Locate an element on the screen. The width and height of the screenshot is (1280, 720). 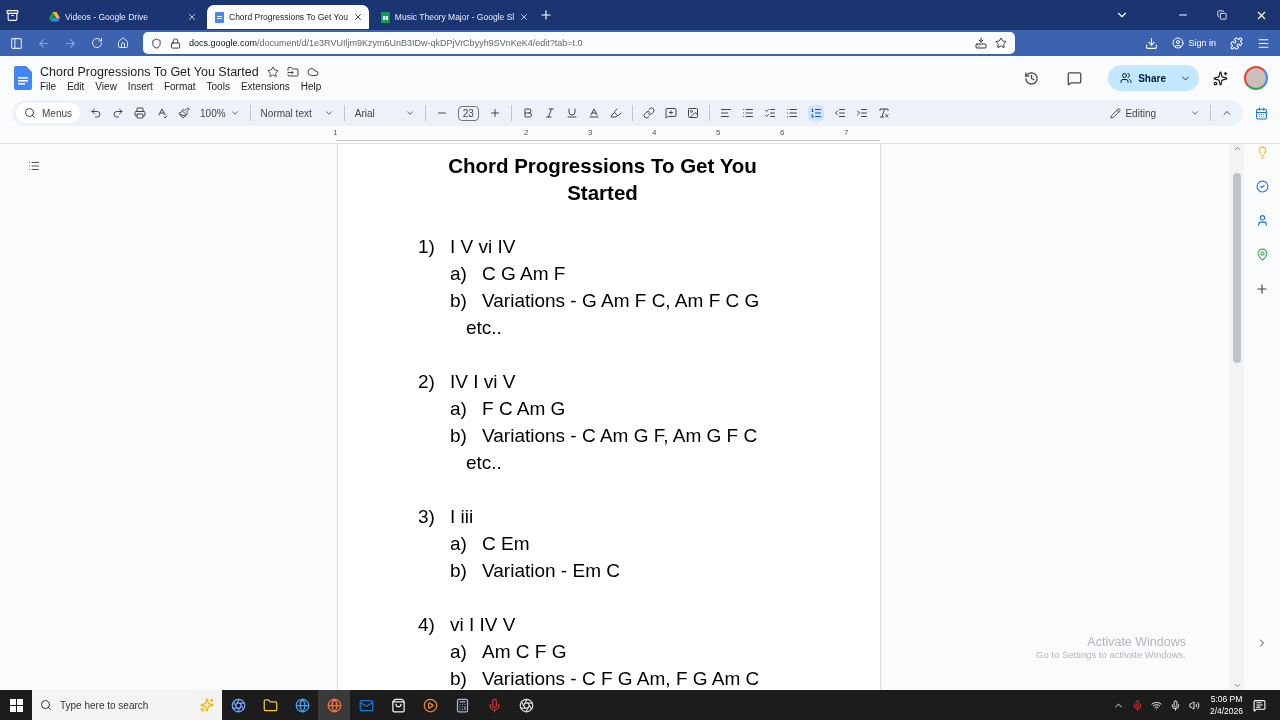
zoom-dropdown: 100% is located at coordinates (220, 113).